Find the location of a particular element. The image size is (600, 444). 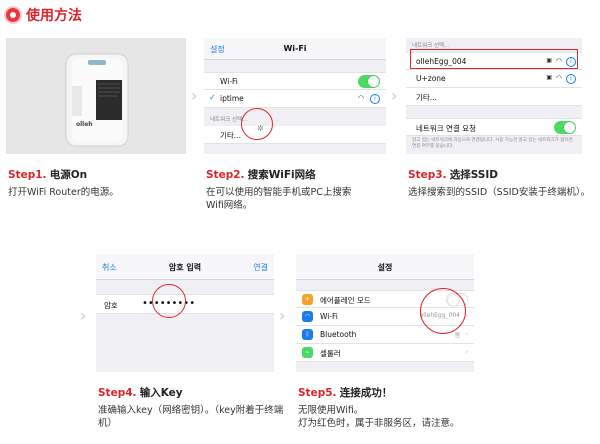

step2-navbar: 설정 Wi-Fi is located at coordinates (295, 49).